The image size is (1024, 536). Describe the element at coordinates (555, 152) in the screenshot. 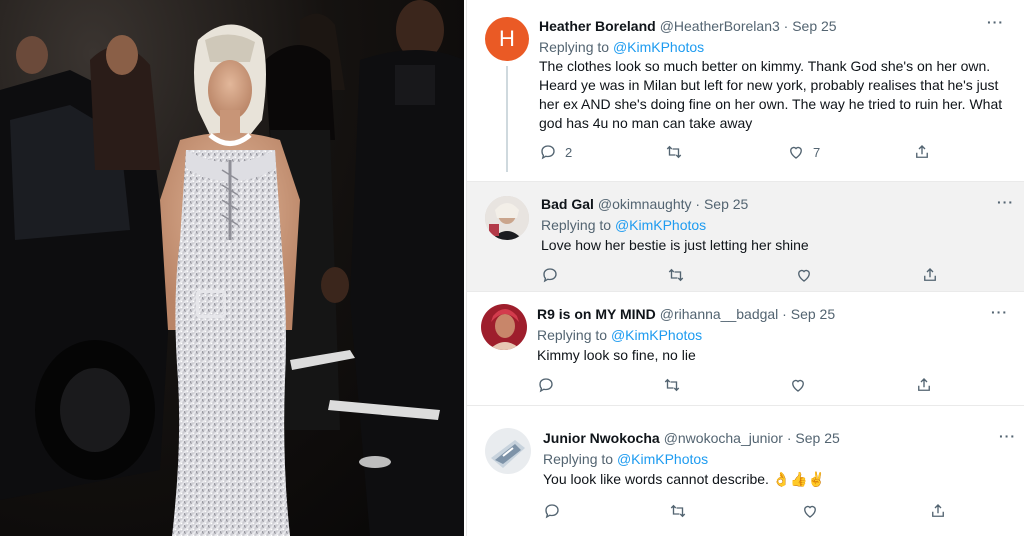

I see `reply-button: 2` at that location.